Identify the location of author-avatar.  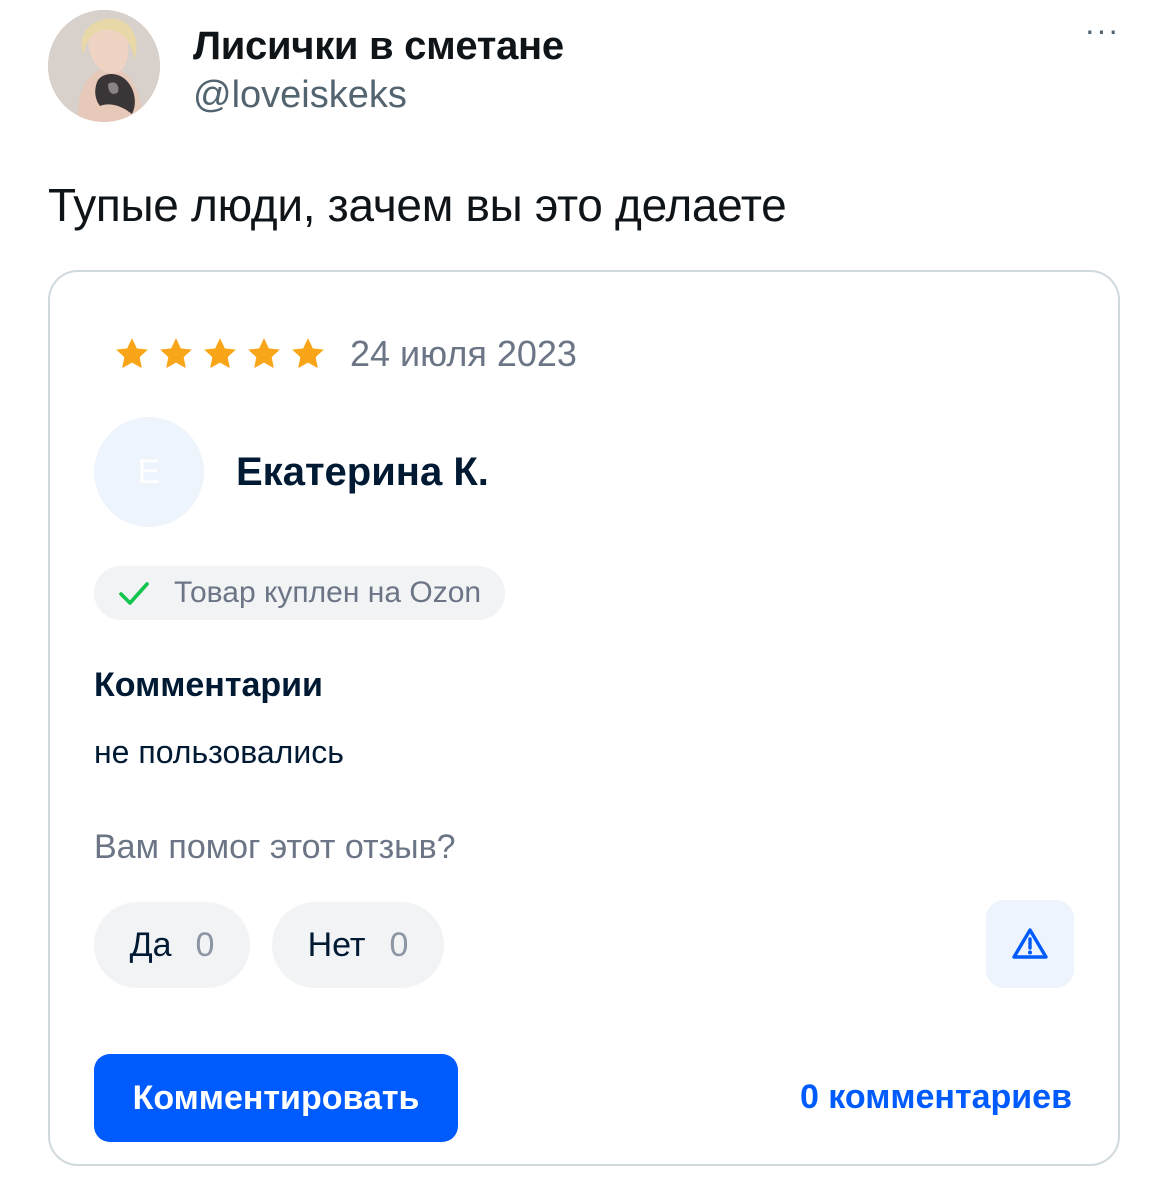
(104, 66).